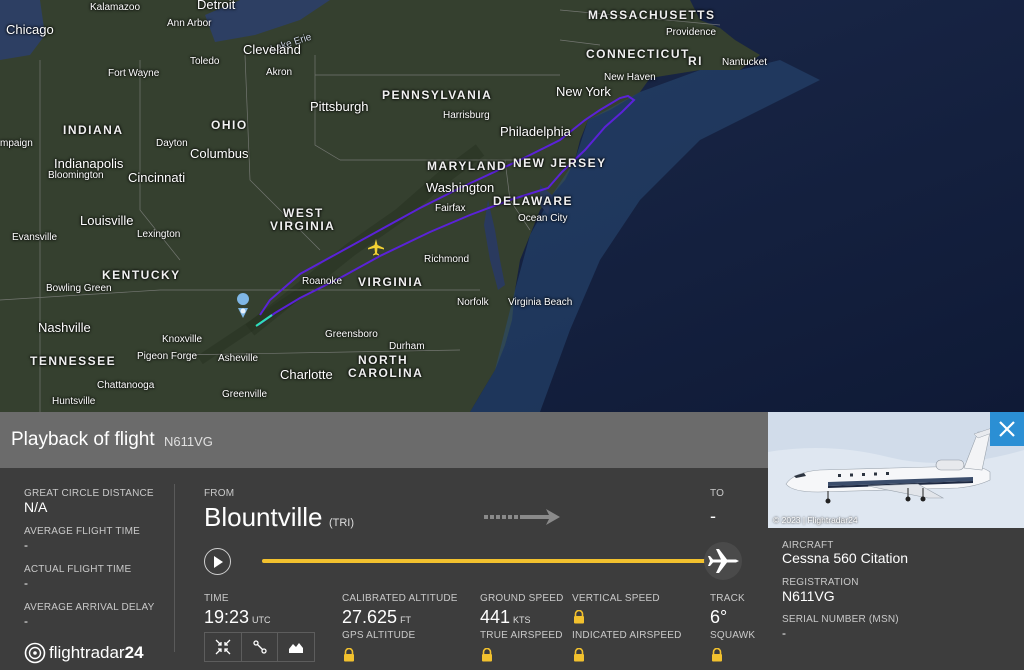  I want to click on avg-flight-time-label: AVERAGE FLIGHT TIME, so click(82, 531).